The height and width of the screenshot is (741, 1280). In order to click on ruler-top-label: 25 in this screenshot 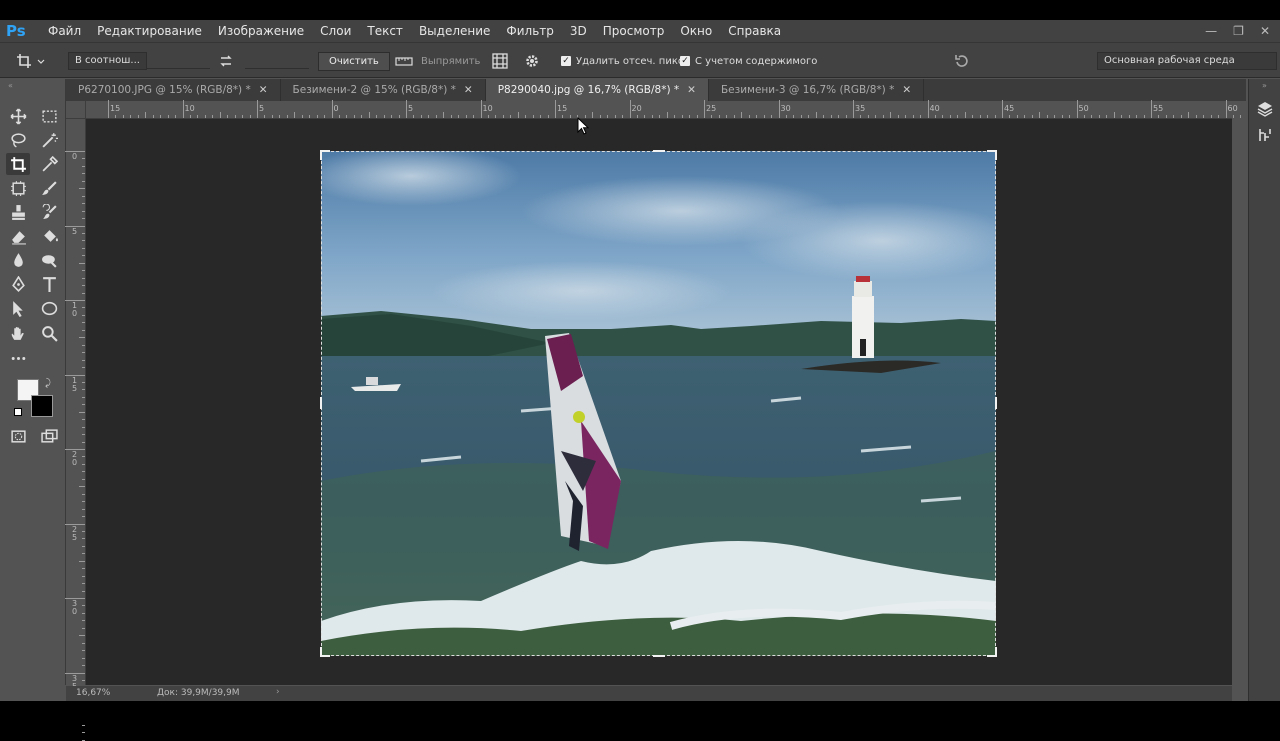, I will do `click(711, 108)`.